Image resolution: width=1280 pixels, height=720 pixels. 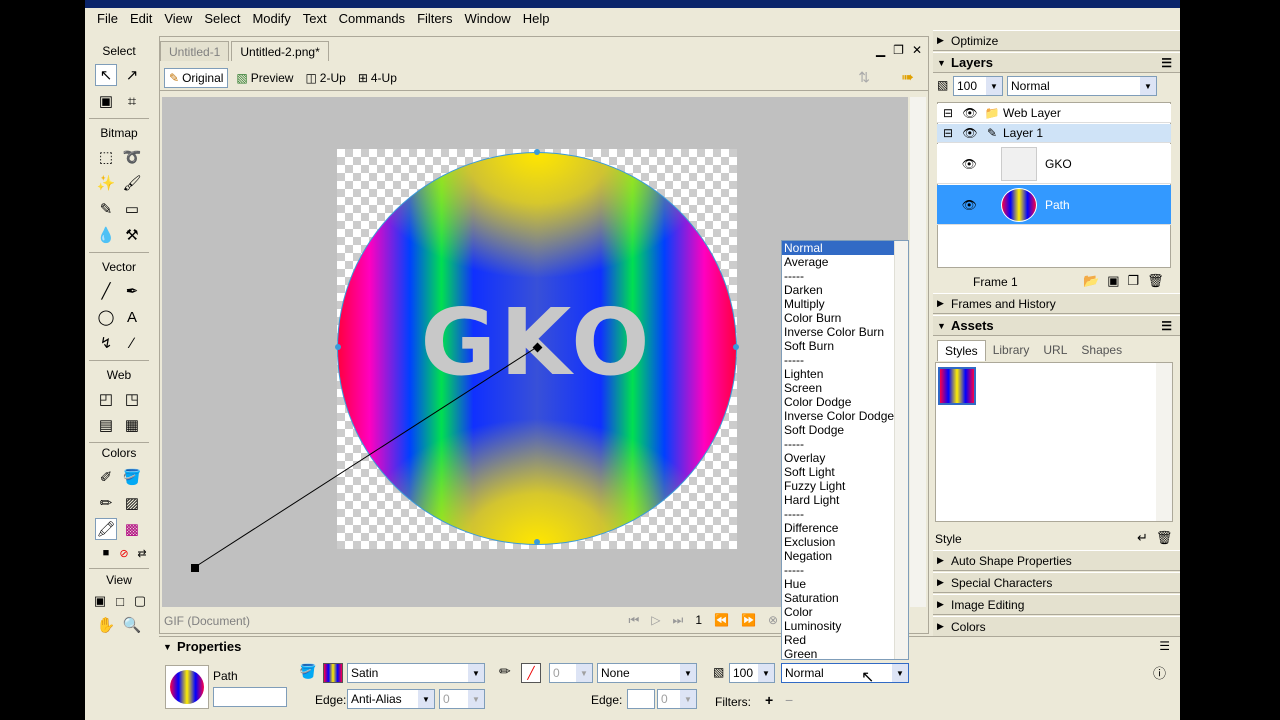 What do you see at coordinates (107, 18) in the screenshot?
I see `menu-file: File` at bounding box center [107, 18].